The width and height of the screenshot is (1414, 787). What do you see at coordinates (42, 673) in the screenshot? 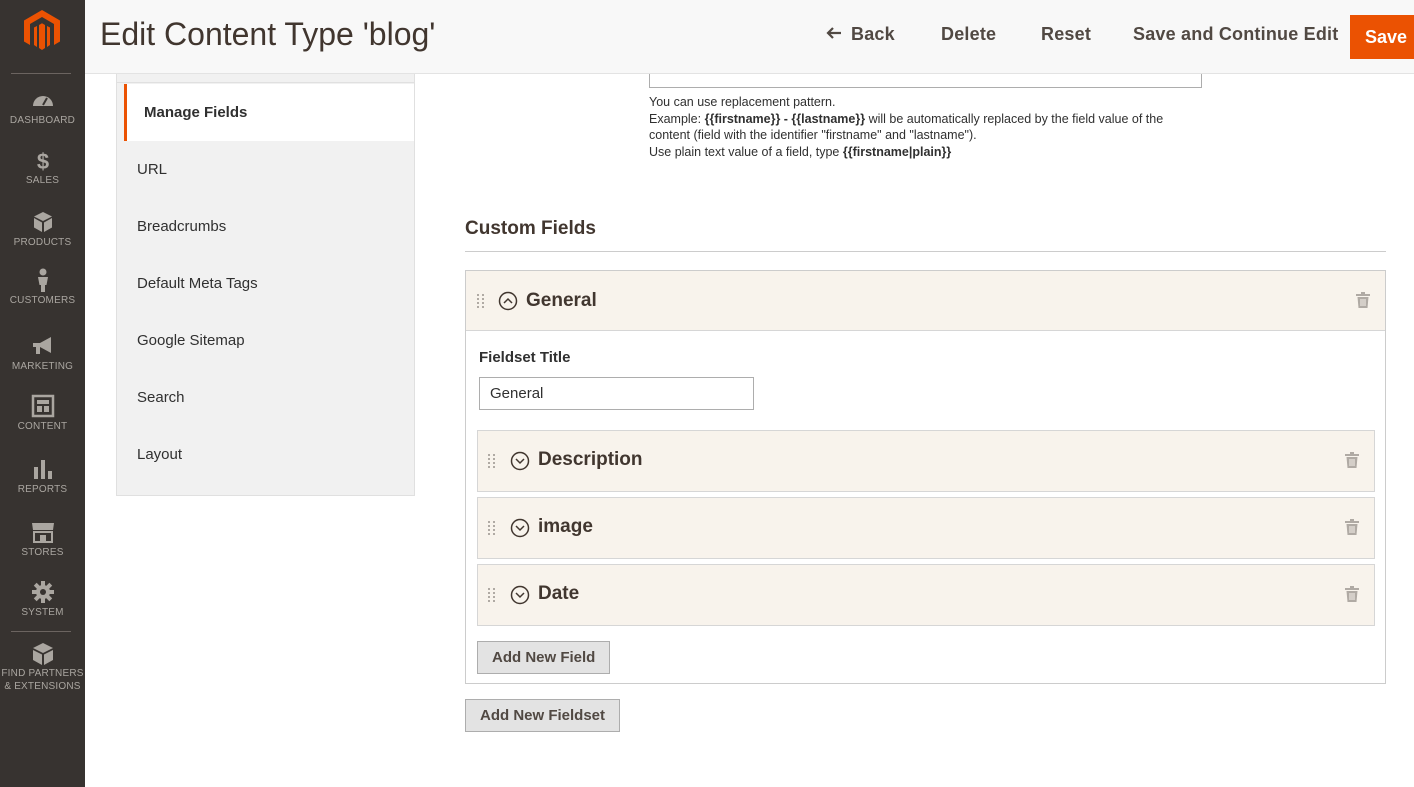
I see `nav-label: FIND PARTNERS` at bounding box center [42, 673].